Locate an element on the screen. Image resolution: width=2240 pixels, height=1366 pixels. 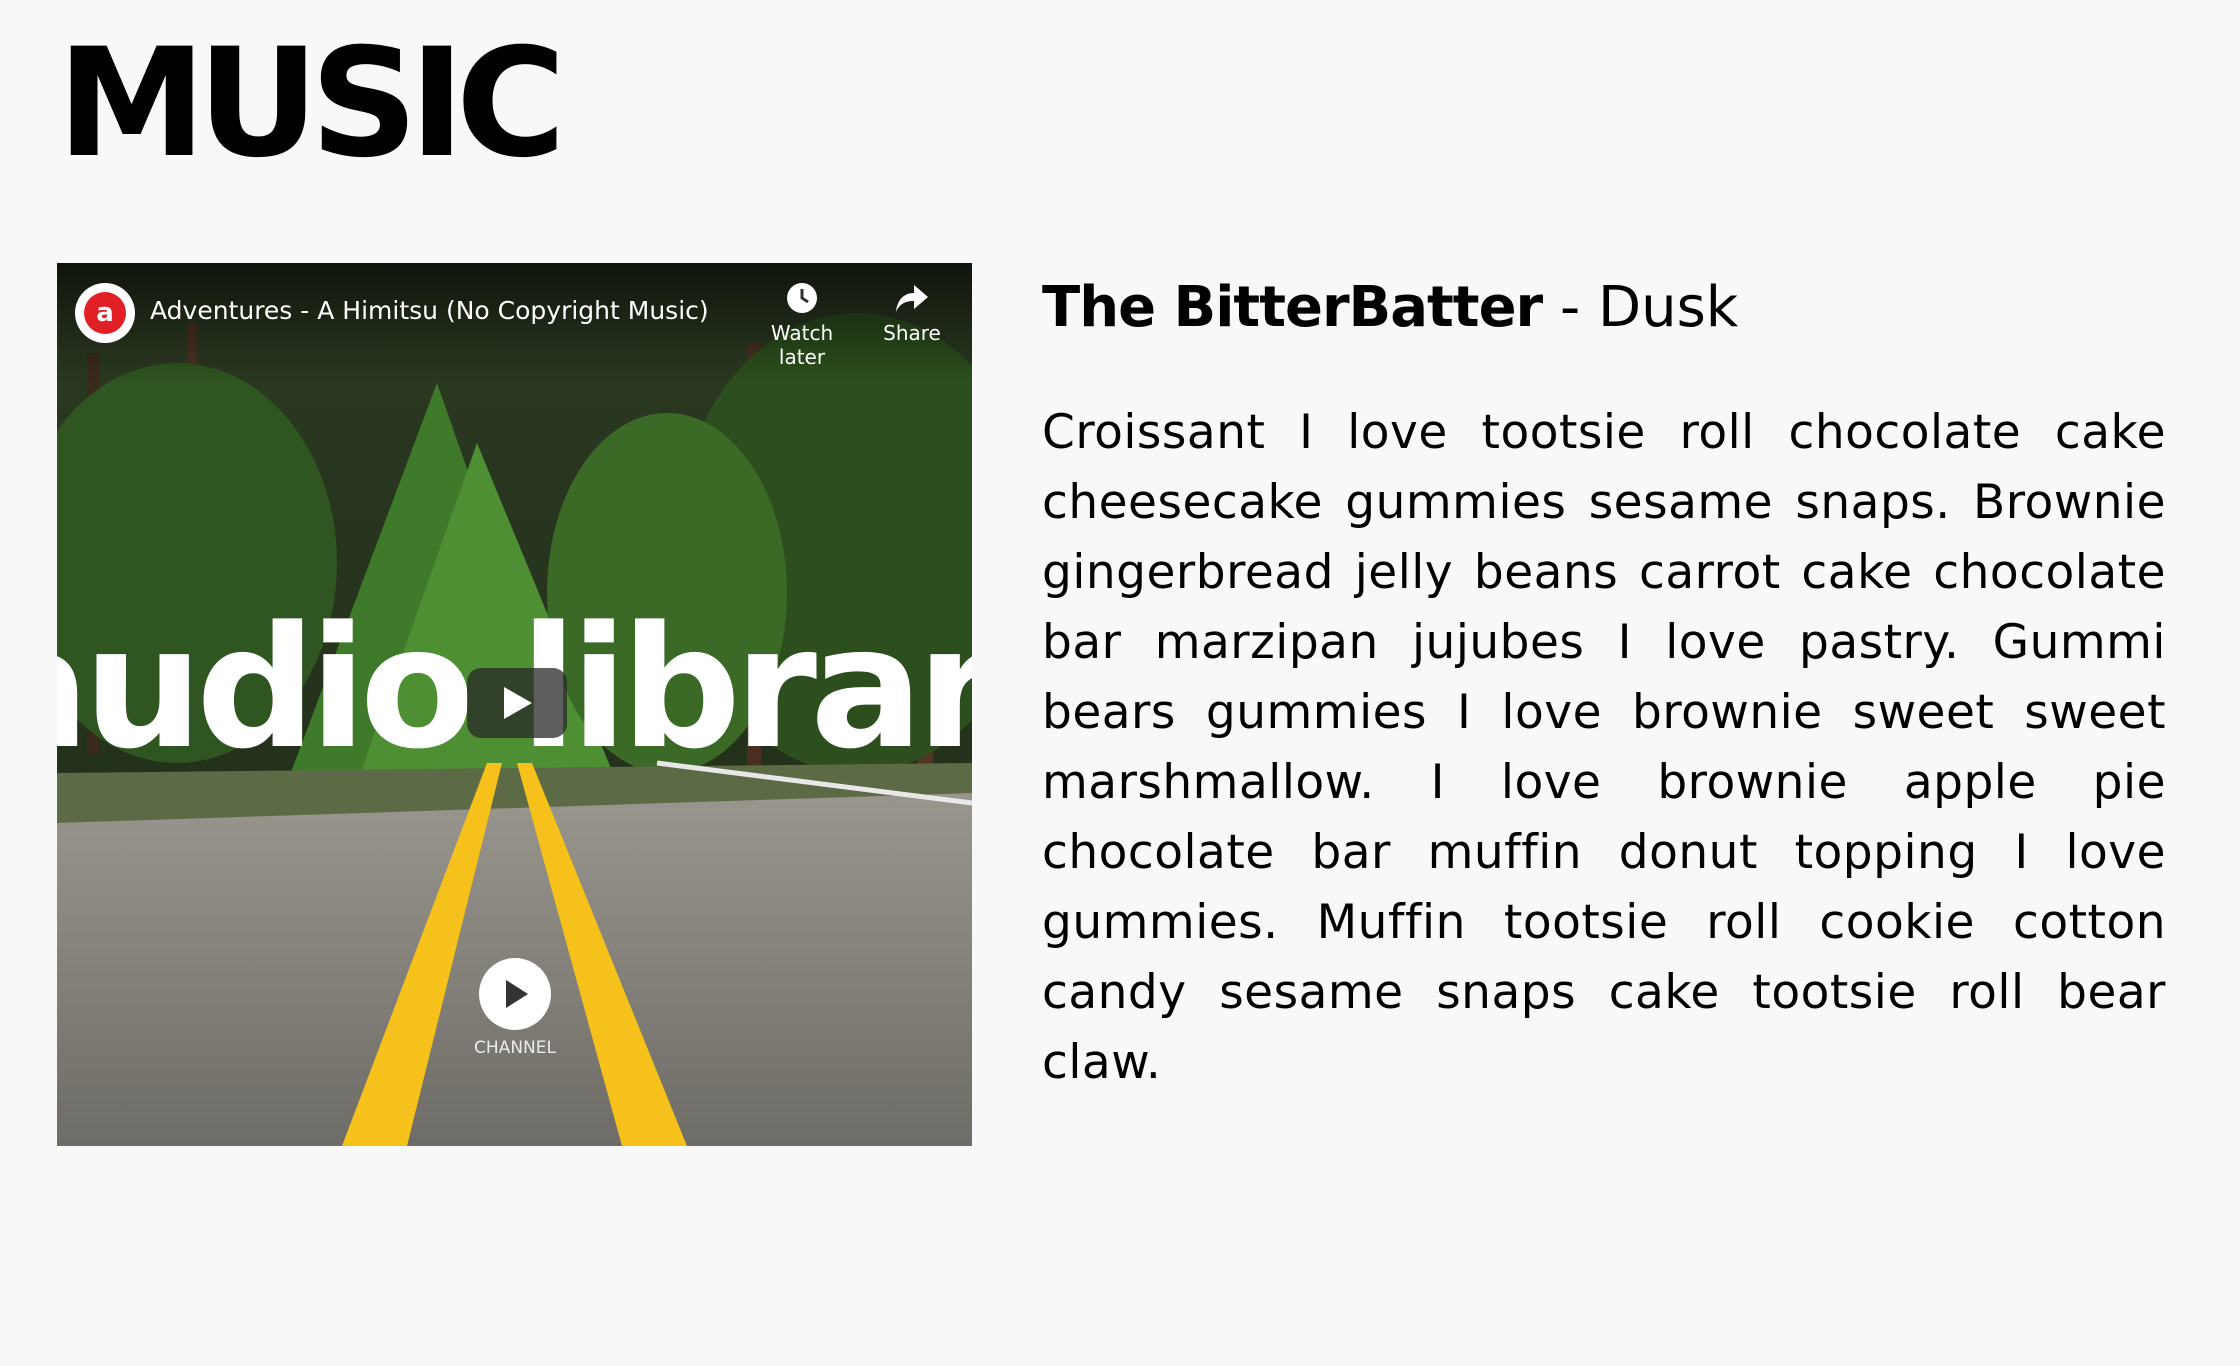
channel-play-circle is located at coordinates (515, 994).